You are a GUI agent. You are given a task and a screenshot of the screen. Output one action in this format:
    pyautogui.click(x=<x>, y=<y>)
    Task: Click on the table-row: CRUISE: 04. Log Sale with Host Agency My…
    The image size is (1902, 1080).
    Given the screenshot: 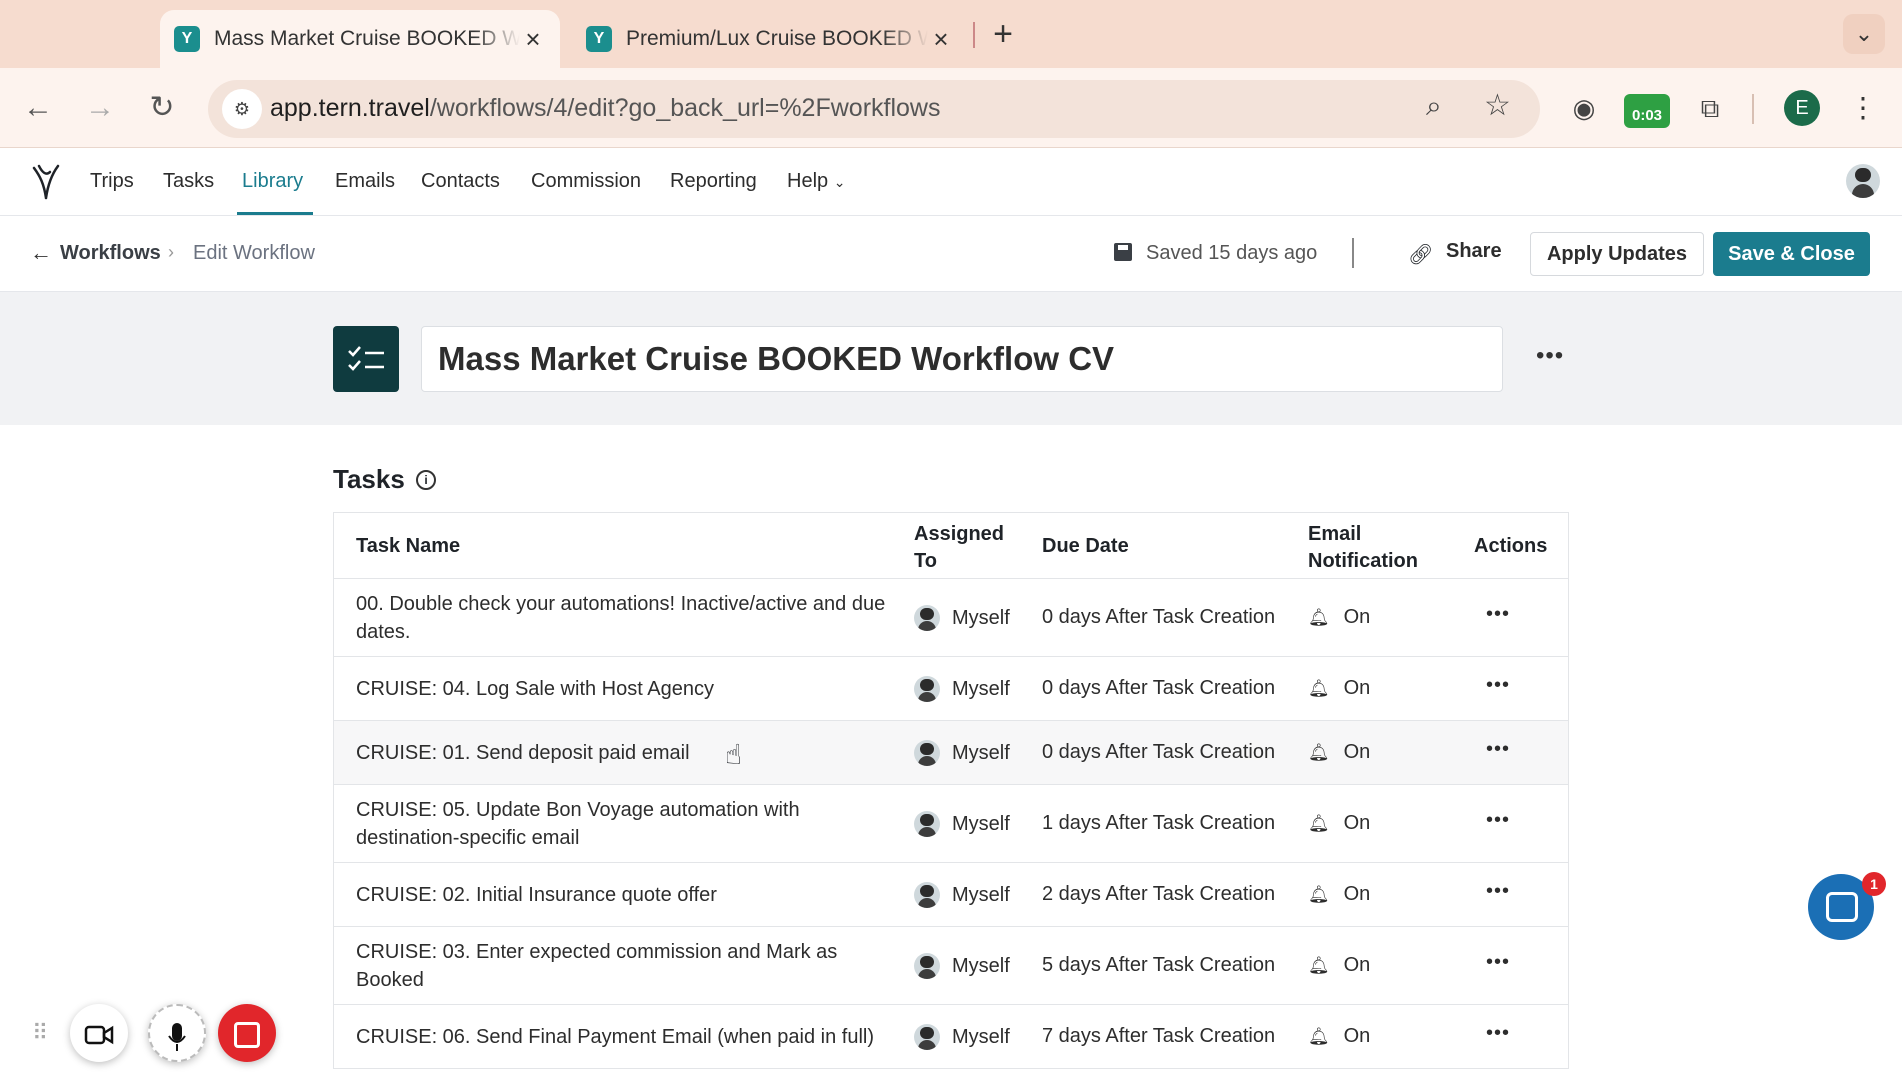 What is the action you would take?
    pyautogui.click(x=951, y=689)
    